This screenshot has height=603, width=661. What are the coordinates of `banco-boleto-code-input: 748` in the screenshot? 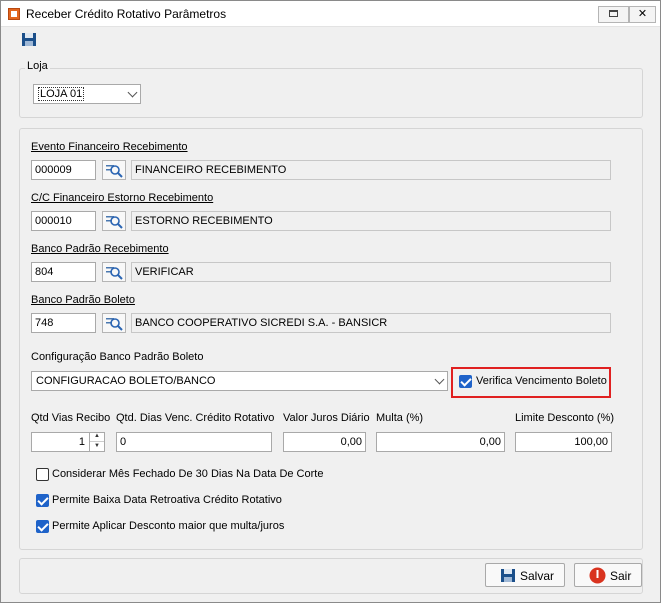 It's located at (63, 323).